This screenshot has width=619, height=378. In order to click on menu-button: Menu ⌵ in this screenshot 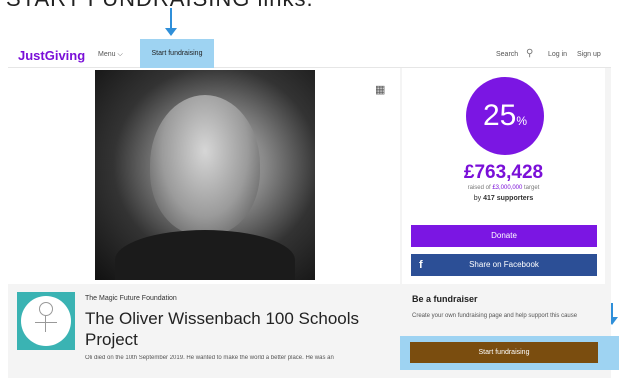, I will do `click(110, 55)`.